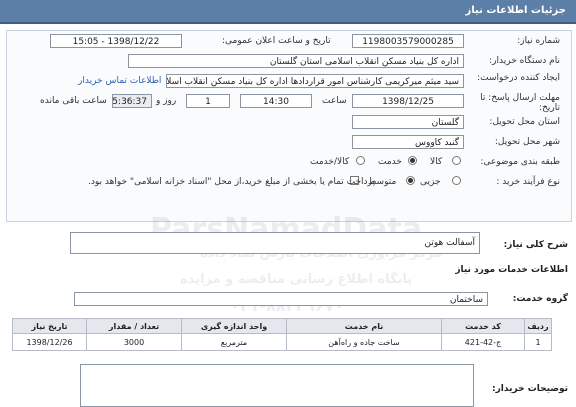 Image resolution: width=576 pixels, height=407 pixels. Describe the element at coordinates (408, 122) in the screenshot. I see `province-field: گلستان` at that location.